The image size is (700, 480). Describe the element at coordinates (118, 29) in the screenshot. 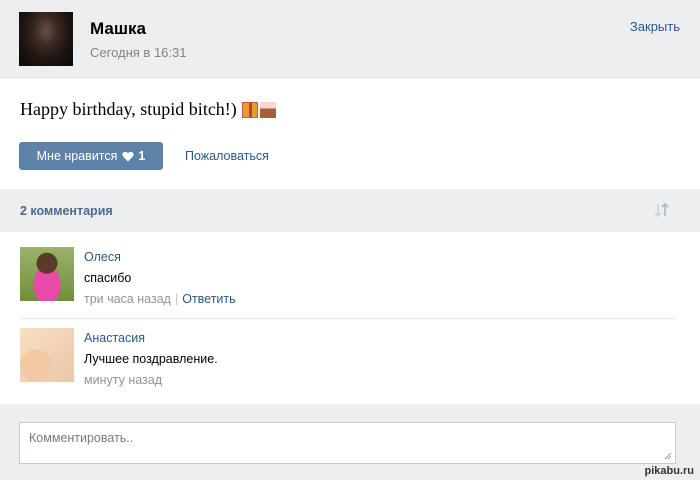

I see `author-name: Машка` at that location.